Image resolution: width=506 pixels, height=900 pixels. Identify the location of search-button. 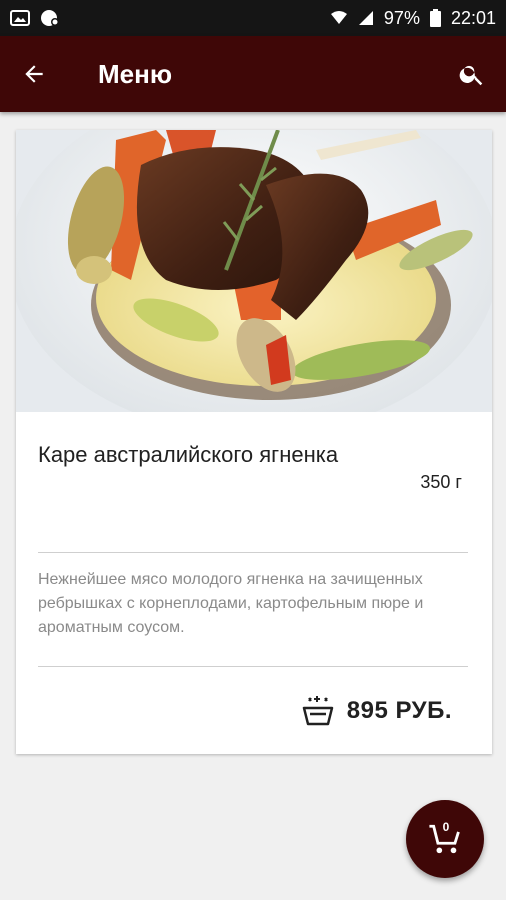
(472, 74).